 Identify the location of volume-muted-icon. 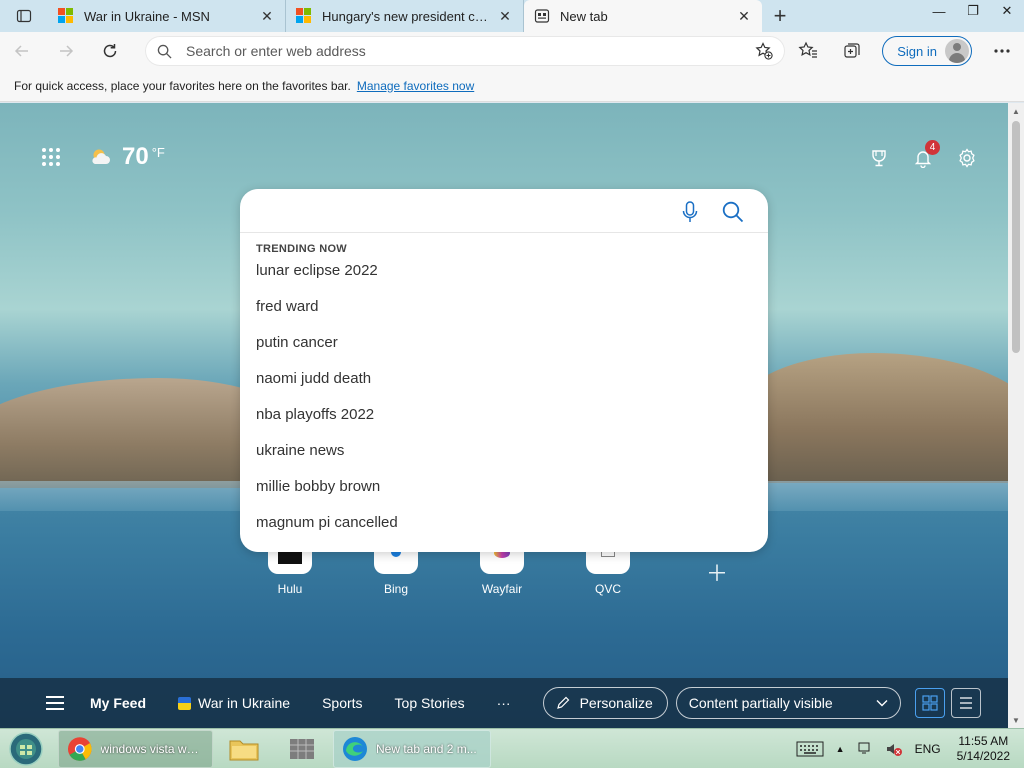
(894, 749).